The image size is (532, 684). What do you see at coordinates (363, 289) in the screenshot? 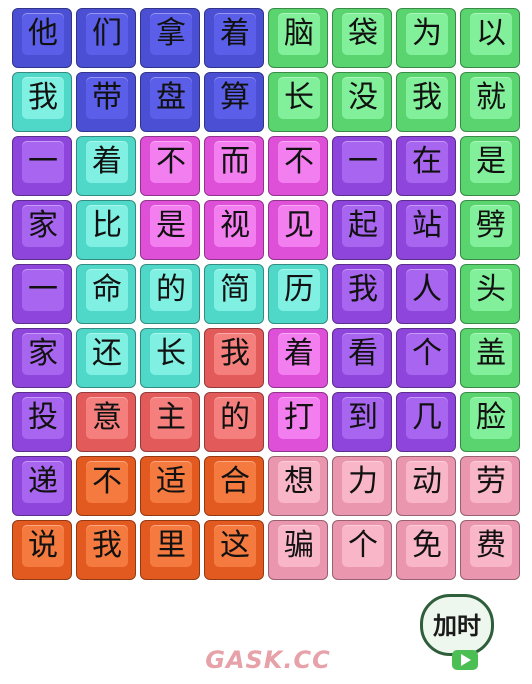
I see `tile-character: 我` at bounding box center [363, 289].